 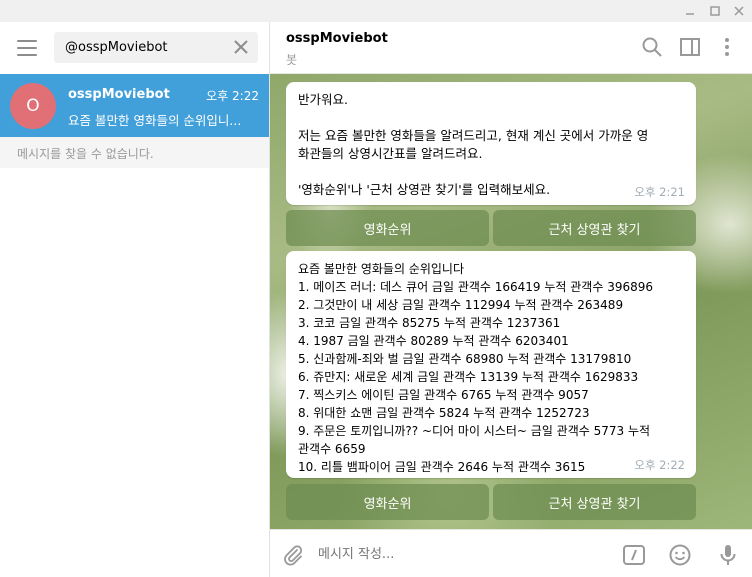 What do you see at coordinates (461, 305) in the screenshot?
I see `message-line: 2. 그것만이 내 세상 금일 관객수 112994 누적 관객수 263489` at bounding box center [461, 305].